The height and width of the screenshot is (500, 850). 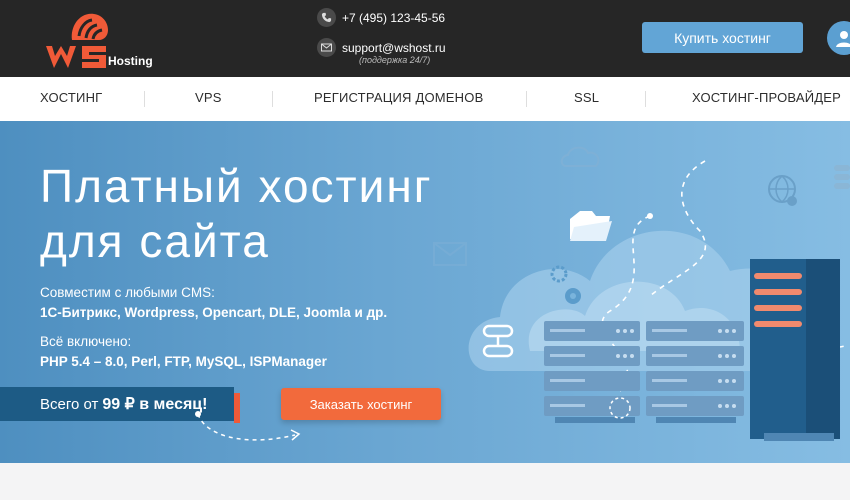 I want to click on hero-title-line2: для сайта, so click(x=155, y=241).